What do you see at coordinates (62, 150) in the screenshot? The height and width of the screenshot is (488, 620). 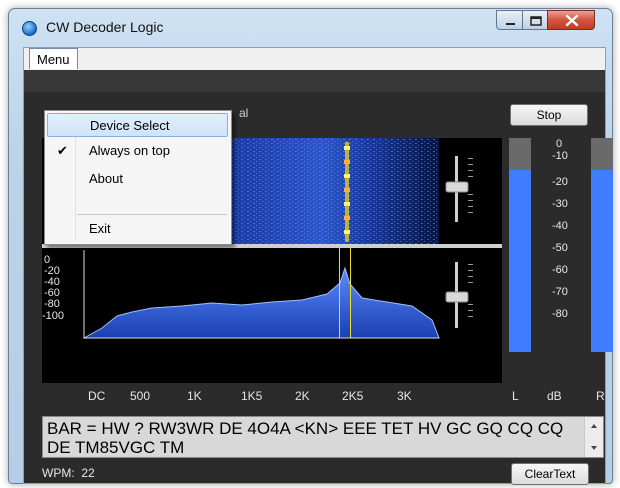 I see `checkmark-icon: ✔` at bounding box center [62, 150].